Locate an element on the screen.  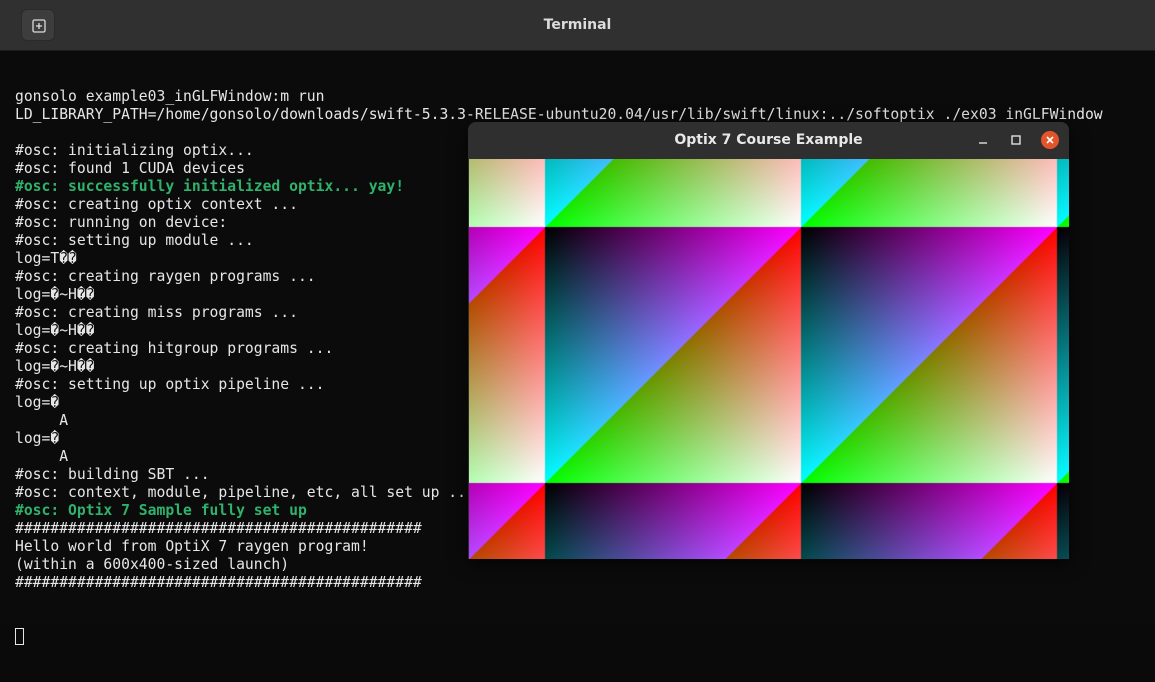
terminal-titlebar: Terminal is located at coordinates (577, 25).